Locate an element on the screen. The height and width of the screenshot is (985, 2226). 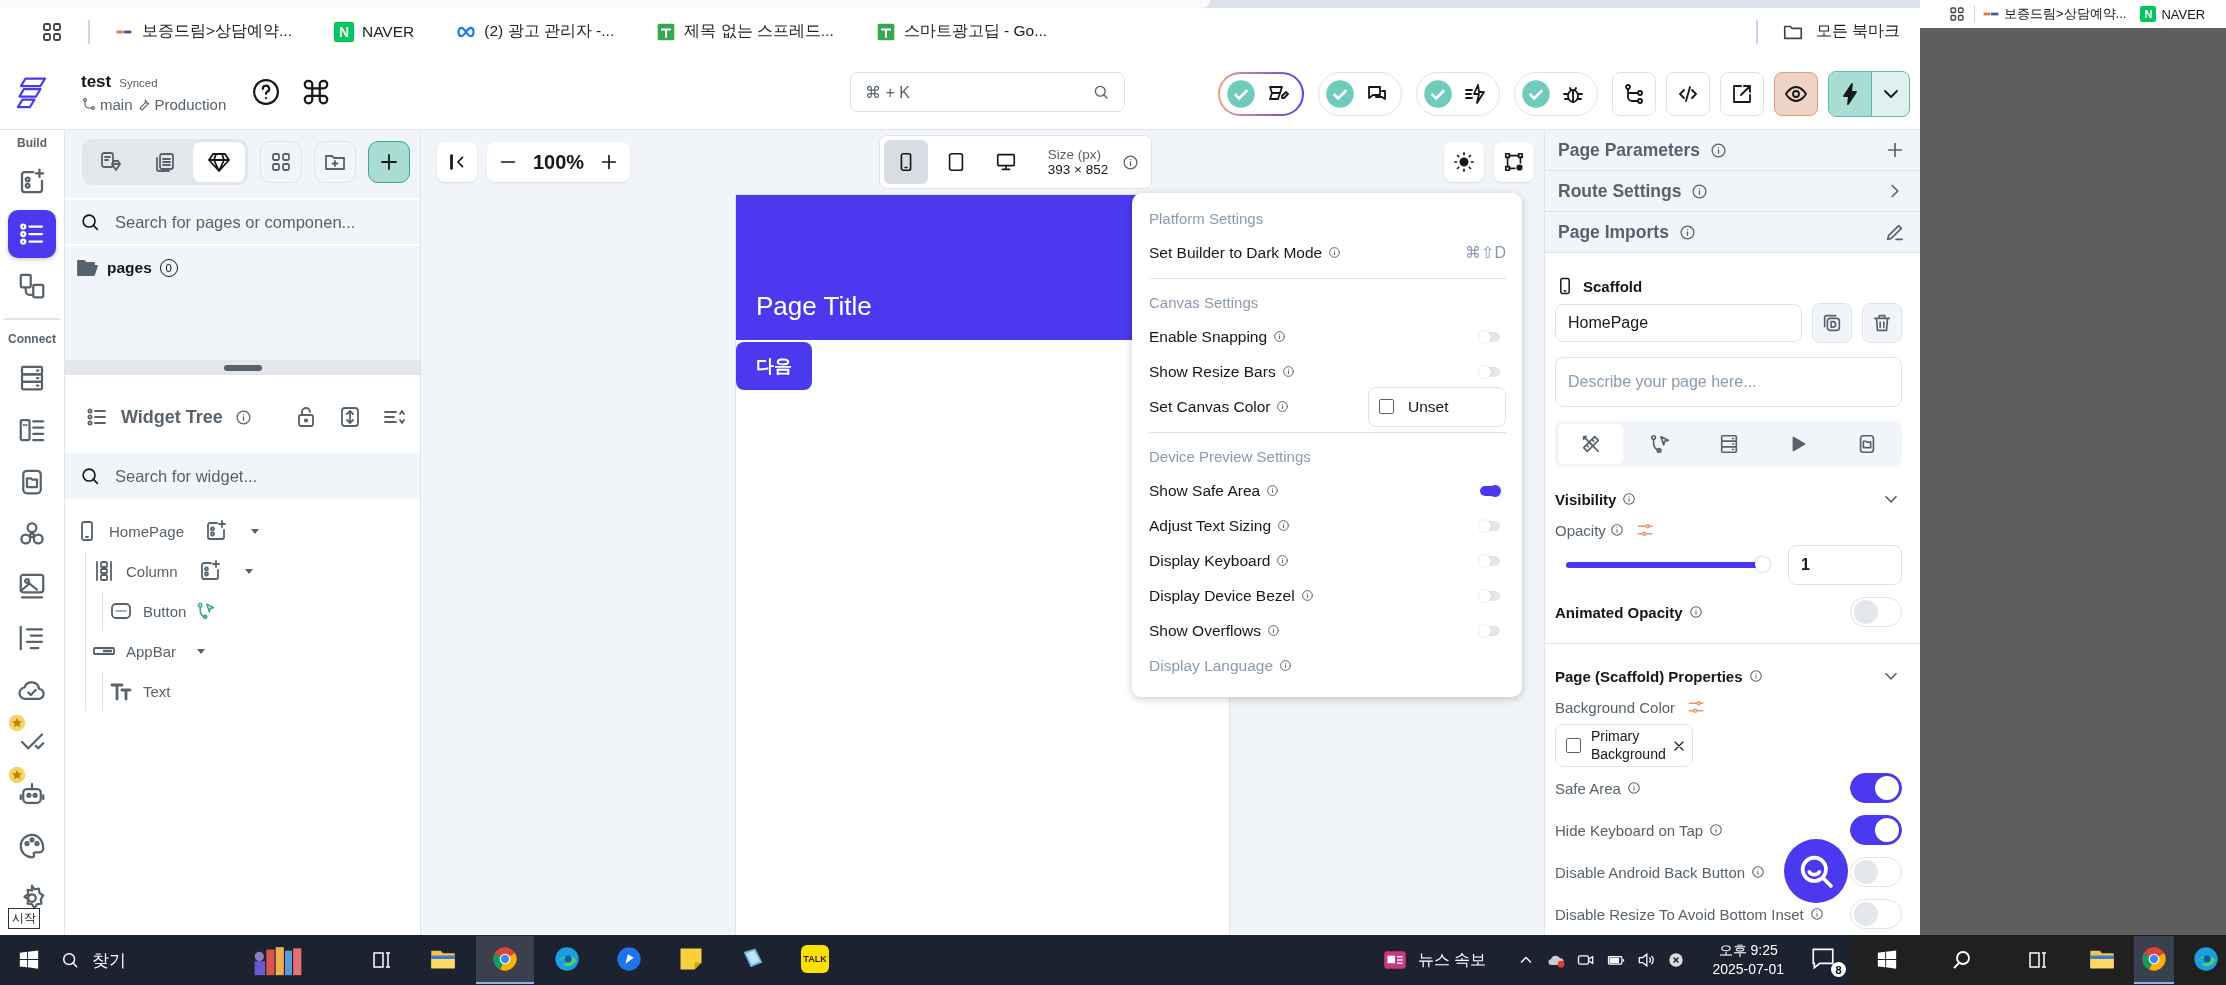
menu-item: Show Resize Bars is located at coordinates (1212, 371).